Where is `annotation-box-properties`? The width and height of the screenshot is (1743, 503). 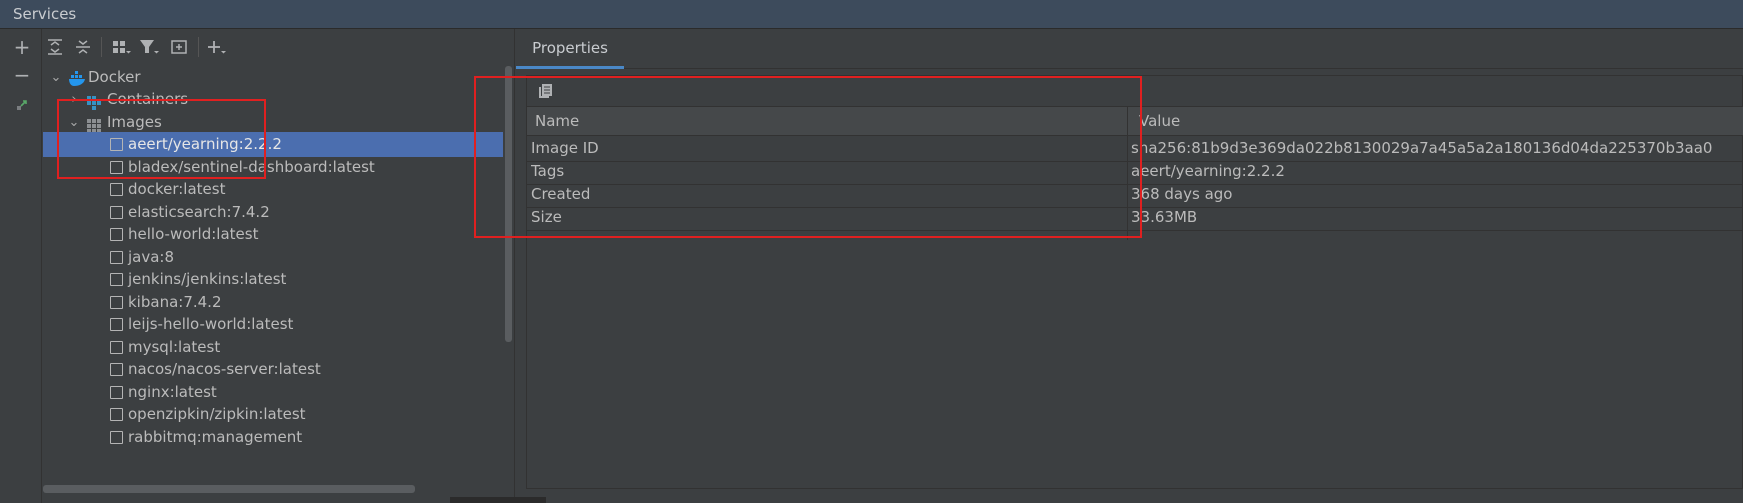 annotation-box-properties is located at coordinates (808, 157).